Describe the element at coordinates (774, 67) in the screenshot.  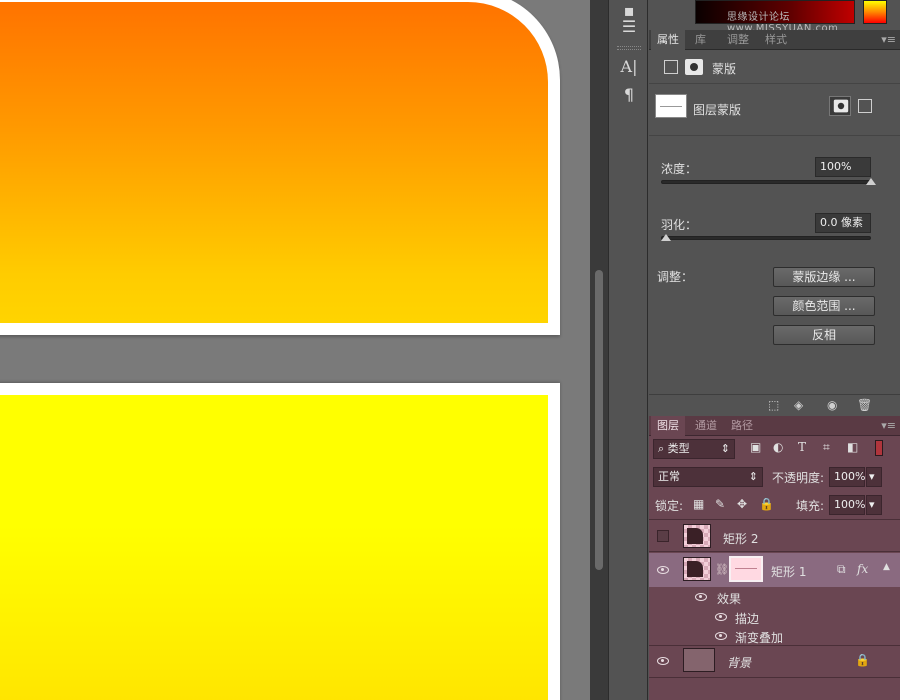
I see `mask-header-row: 蒙版` at that location.